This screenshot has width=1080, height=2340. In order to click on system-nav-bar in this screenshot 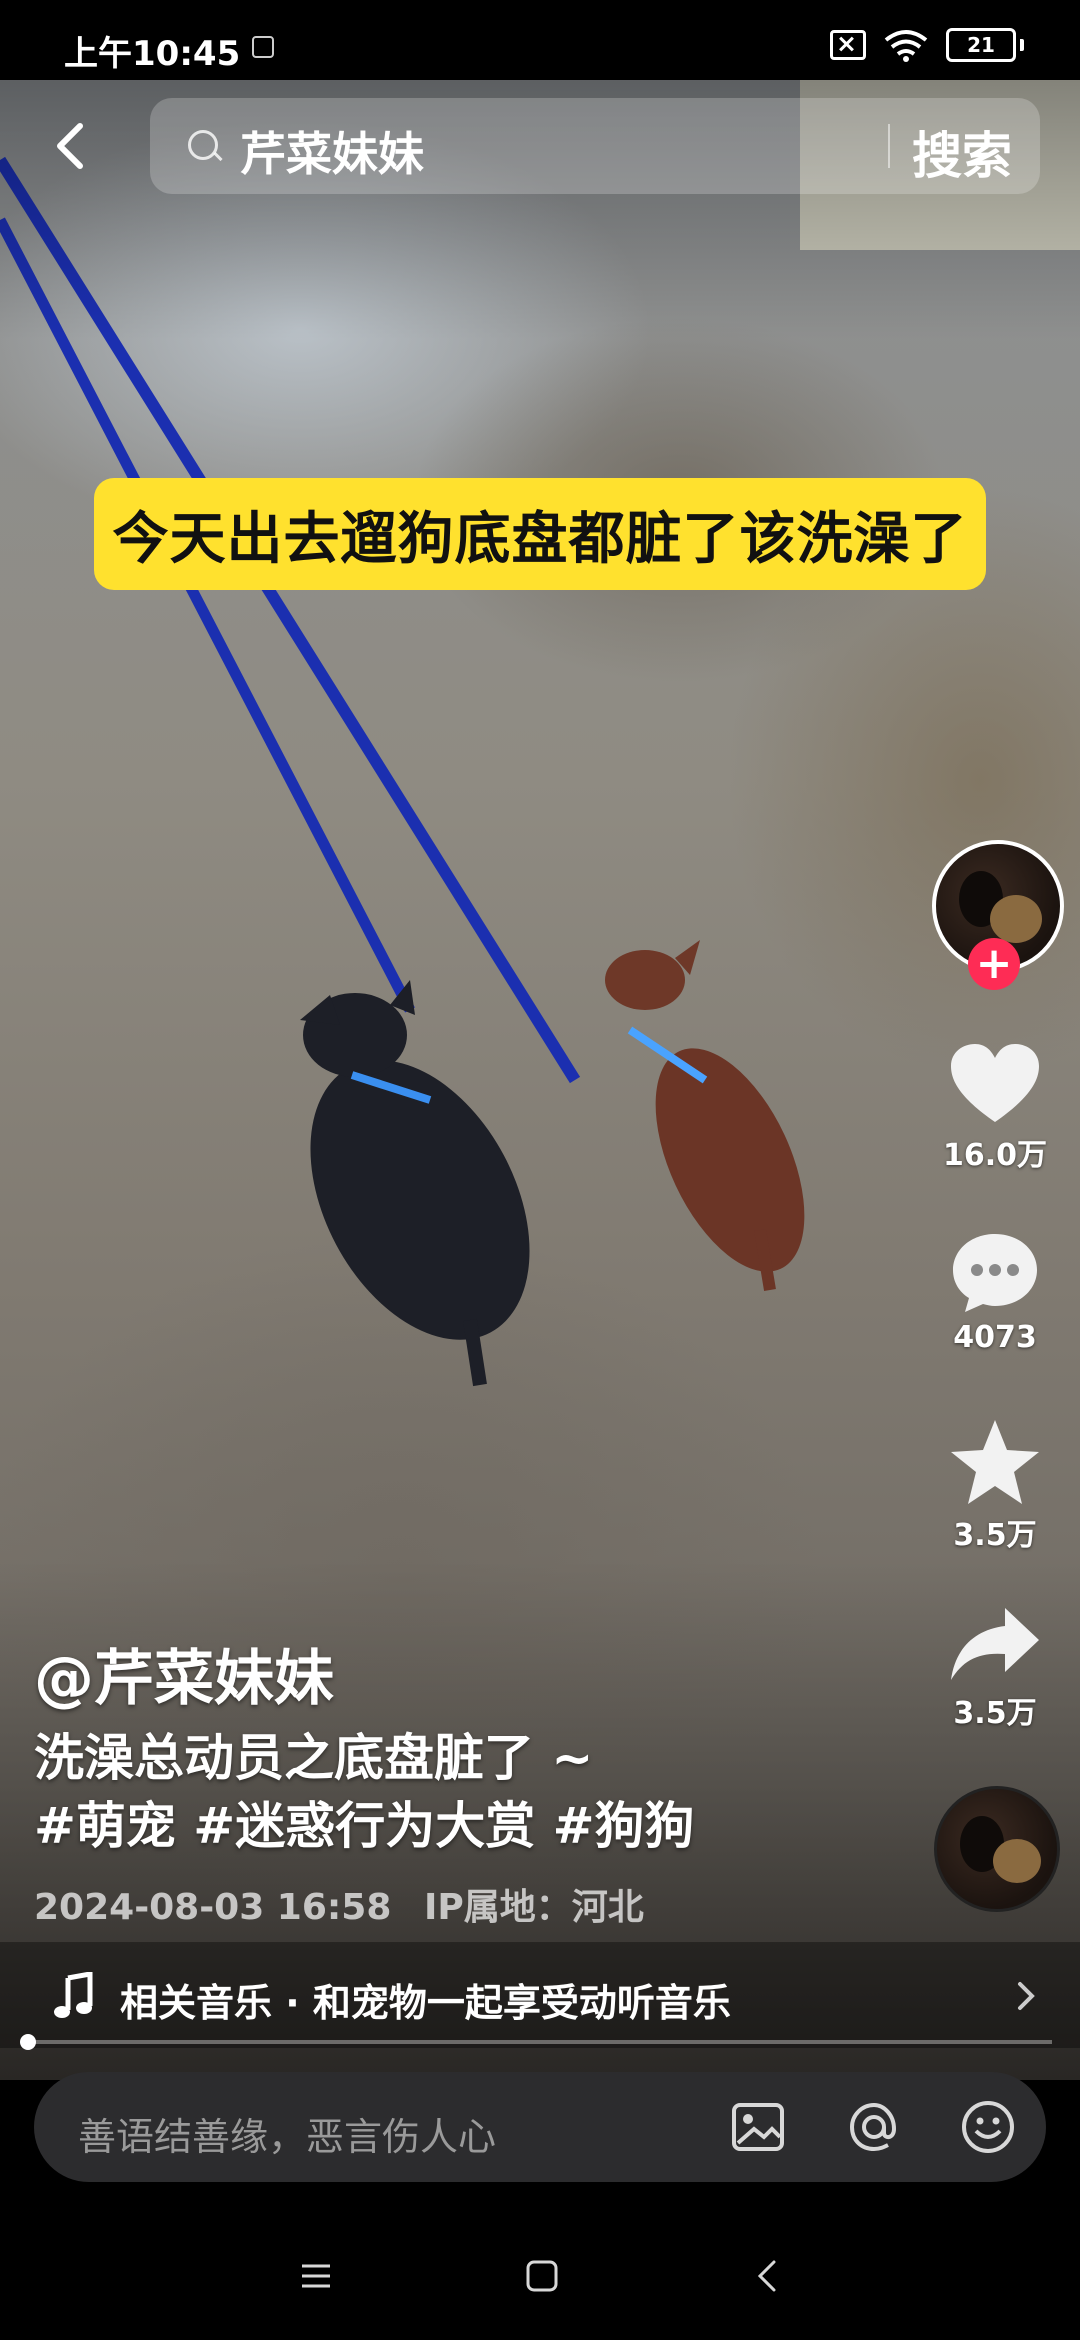, I will do `click(540, 2275)`.